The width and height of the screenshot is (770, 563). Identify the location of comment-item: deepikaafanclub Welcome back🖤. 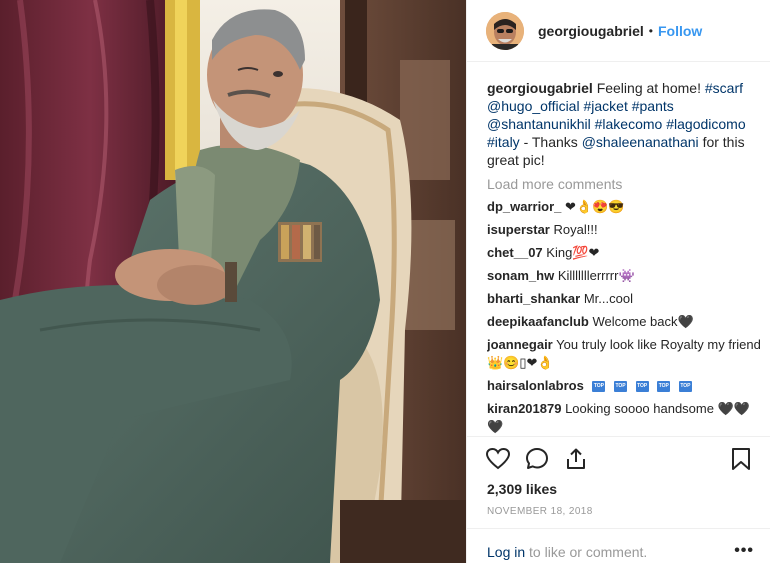
(626, 322).